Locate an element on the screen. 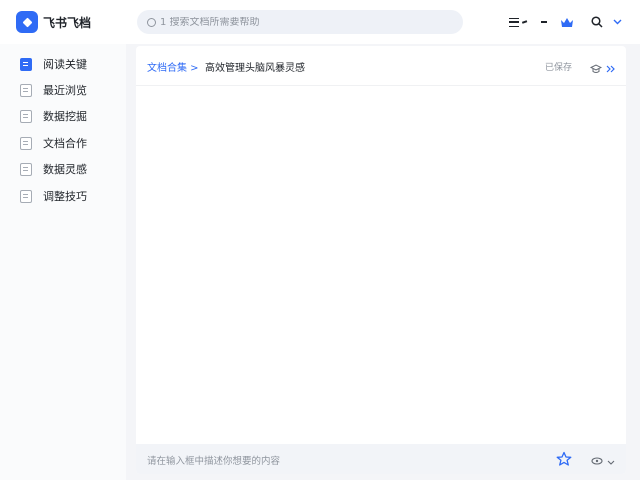 The image size is (640, 480). sidebar-item-label: 文档合作 is located at coordinates (65, 143).